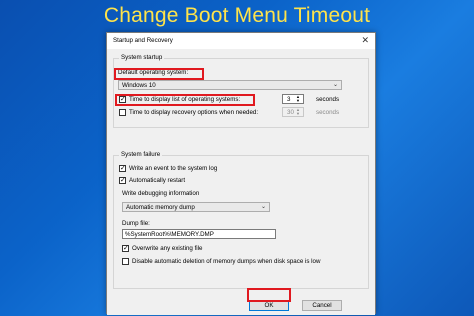 The height and width of the screenshot is (316, 474). I want to click on time-to-display-spinner: 3 ▲ ▼, so click(293, 99).